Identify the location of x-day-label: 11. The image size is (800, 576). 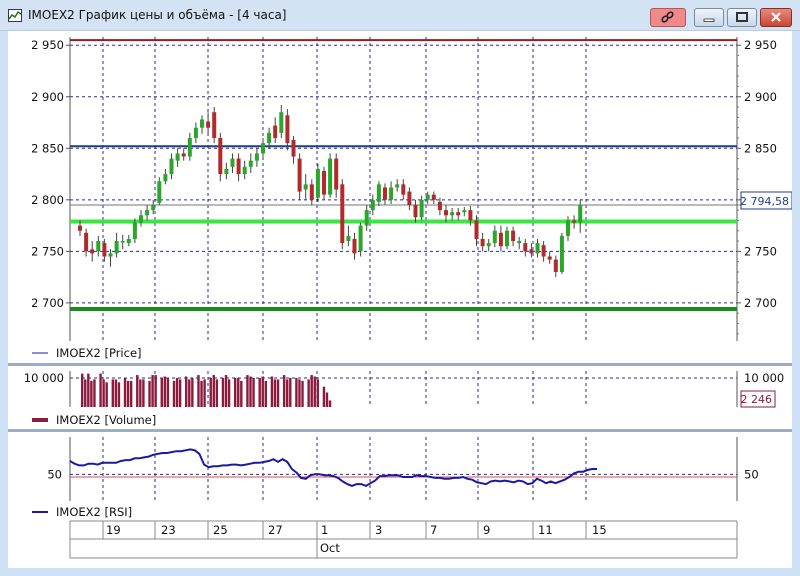
(545, 530).